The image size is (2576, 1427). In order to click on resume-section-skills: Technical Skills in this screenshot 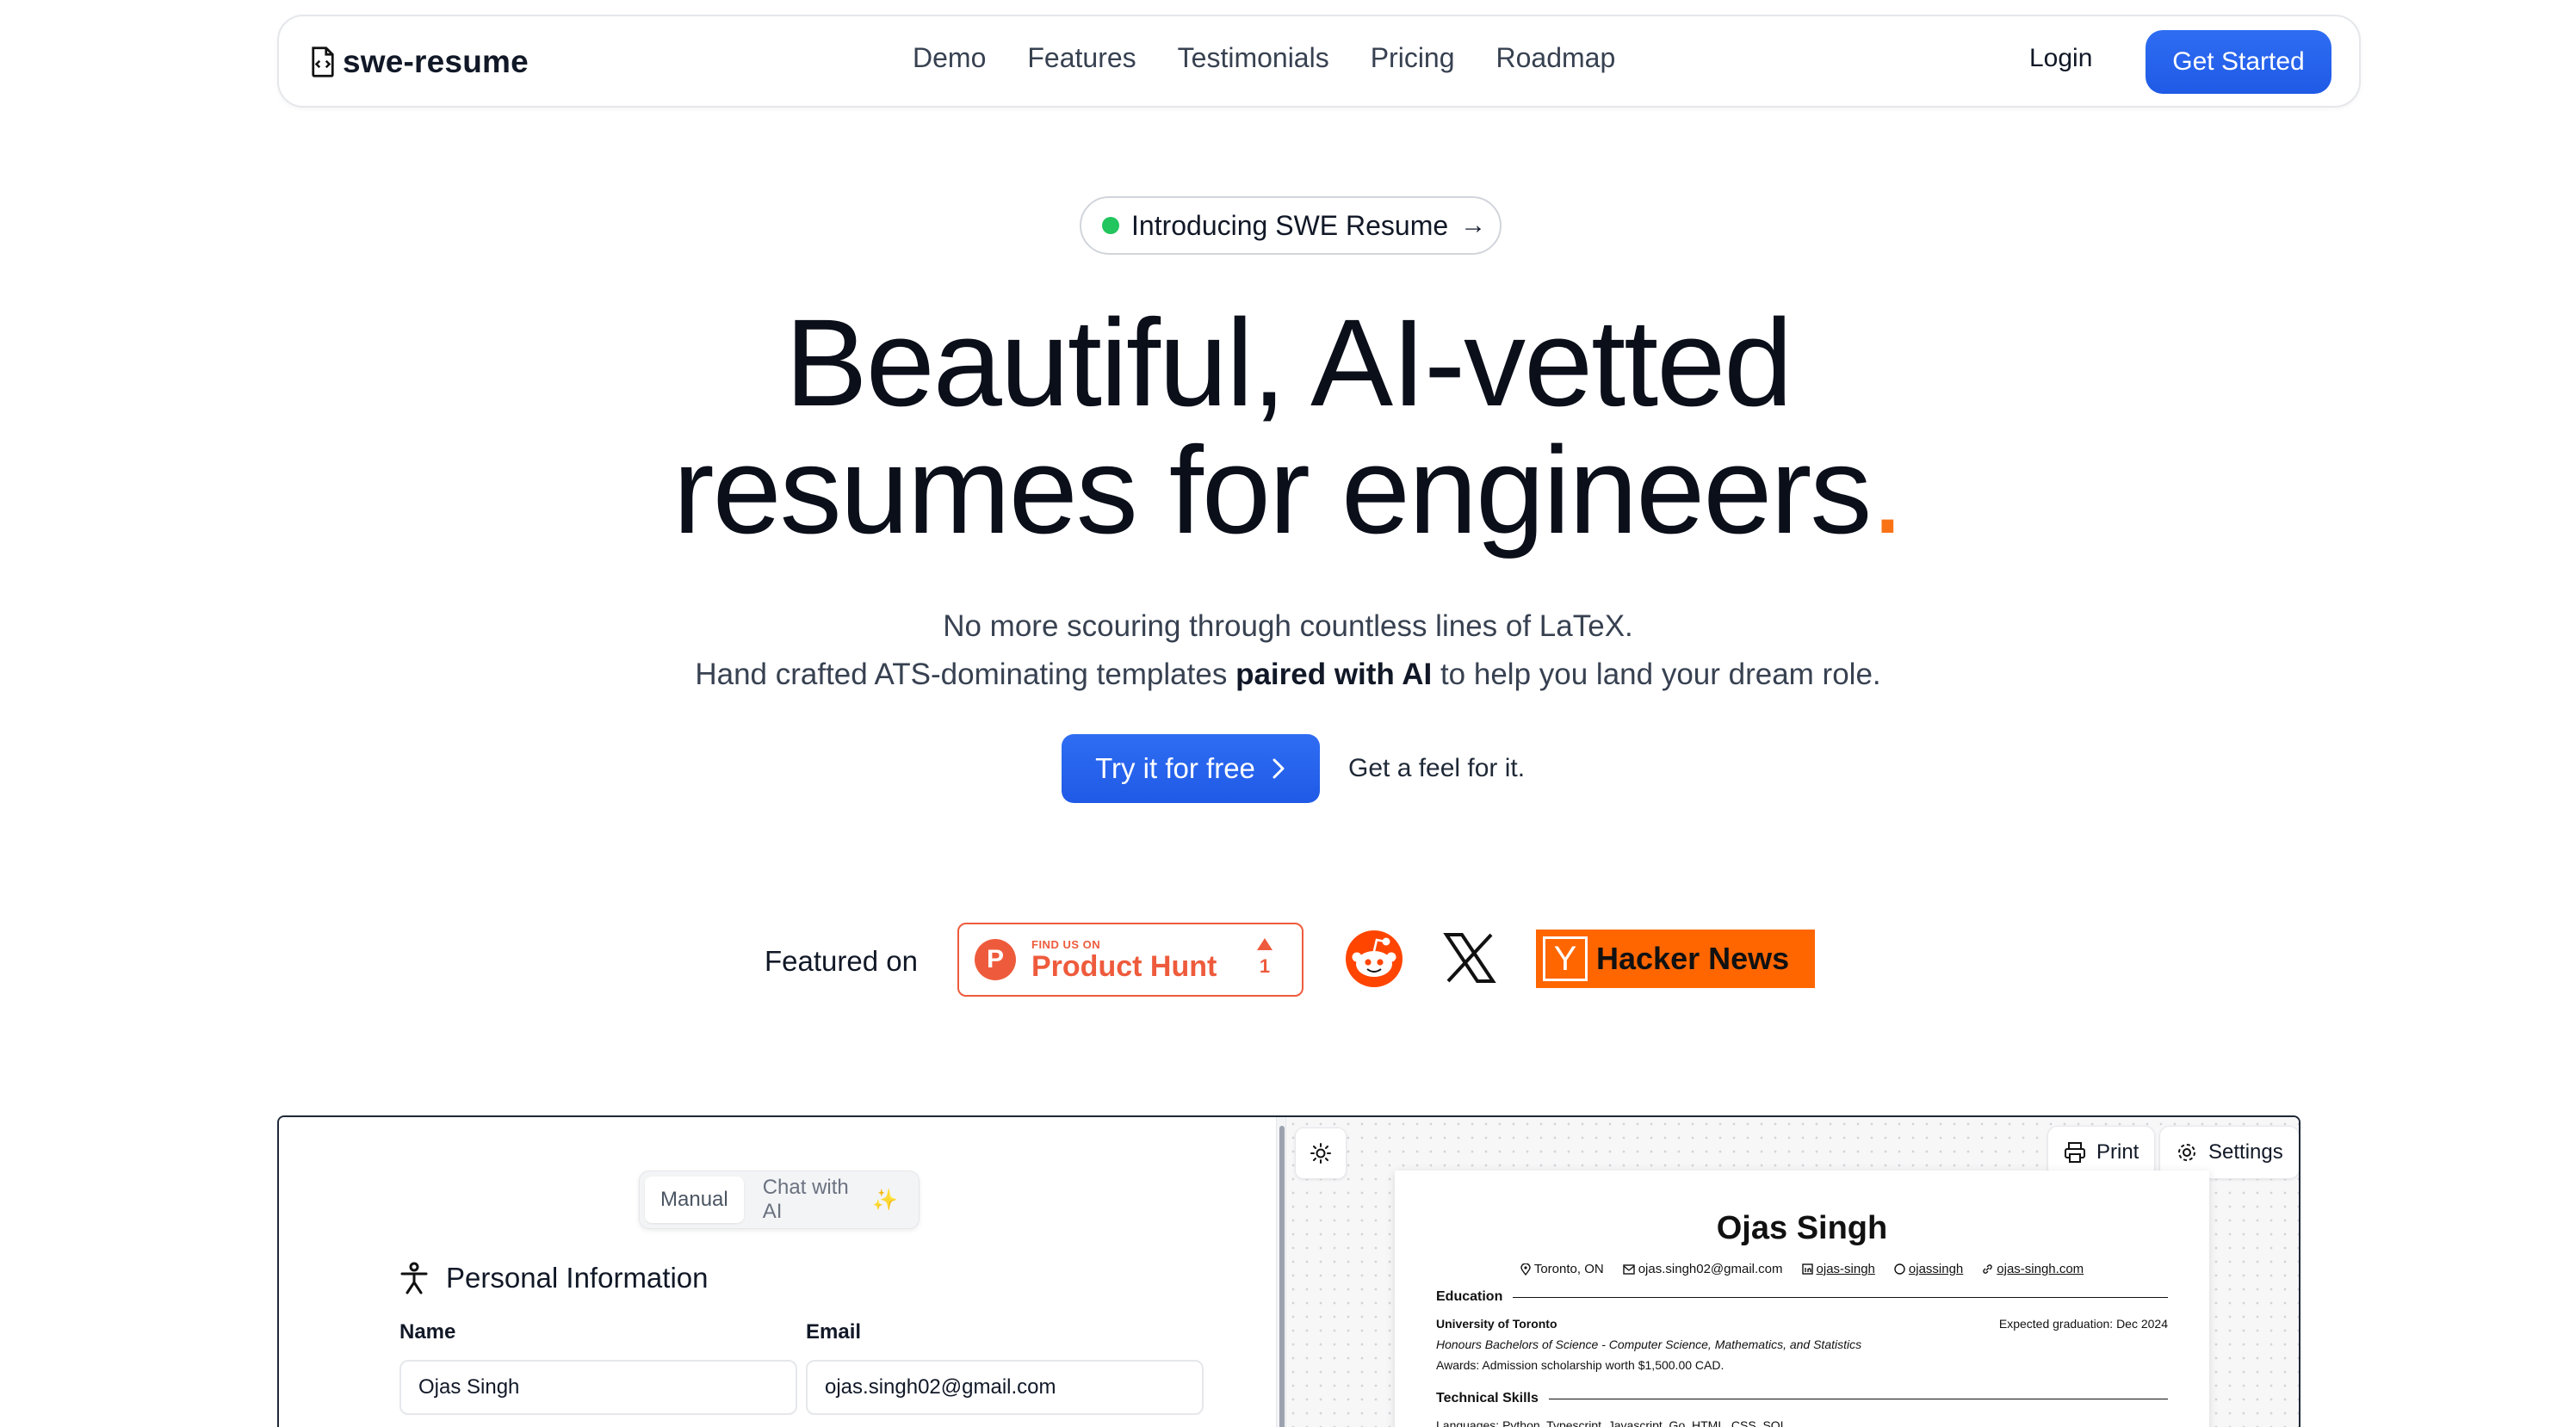, I will do `click(1802, 1398)`.